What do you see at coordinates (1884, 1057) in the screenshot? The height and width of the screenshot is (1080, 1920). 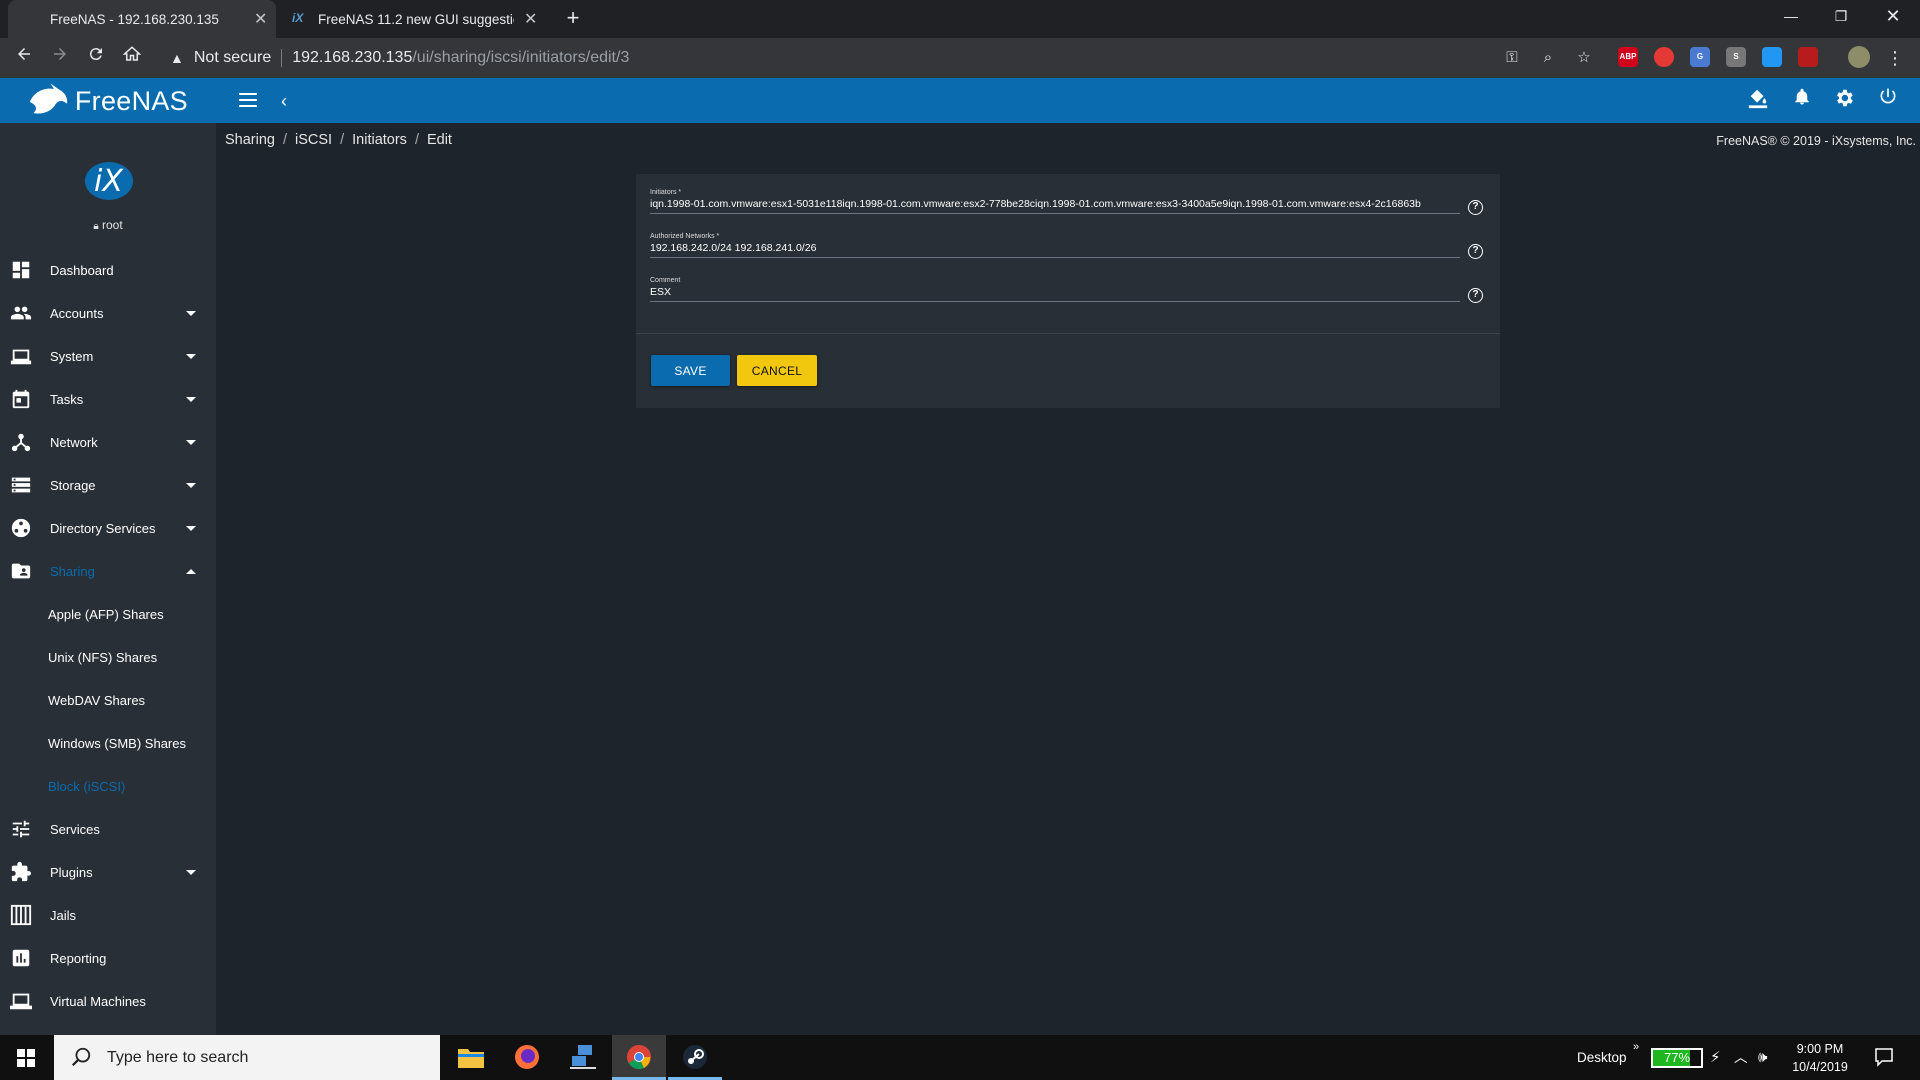 I see `notification-center-icon` at bounding box center [1884, 1057].